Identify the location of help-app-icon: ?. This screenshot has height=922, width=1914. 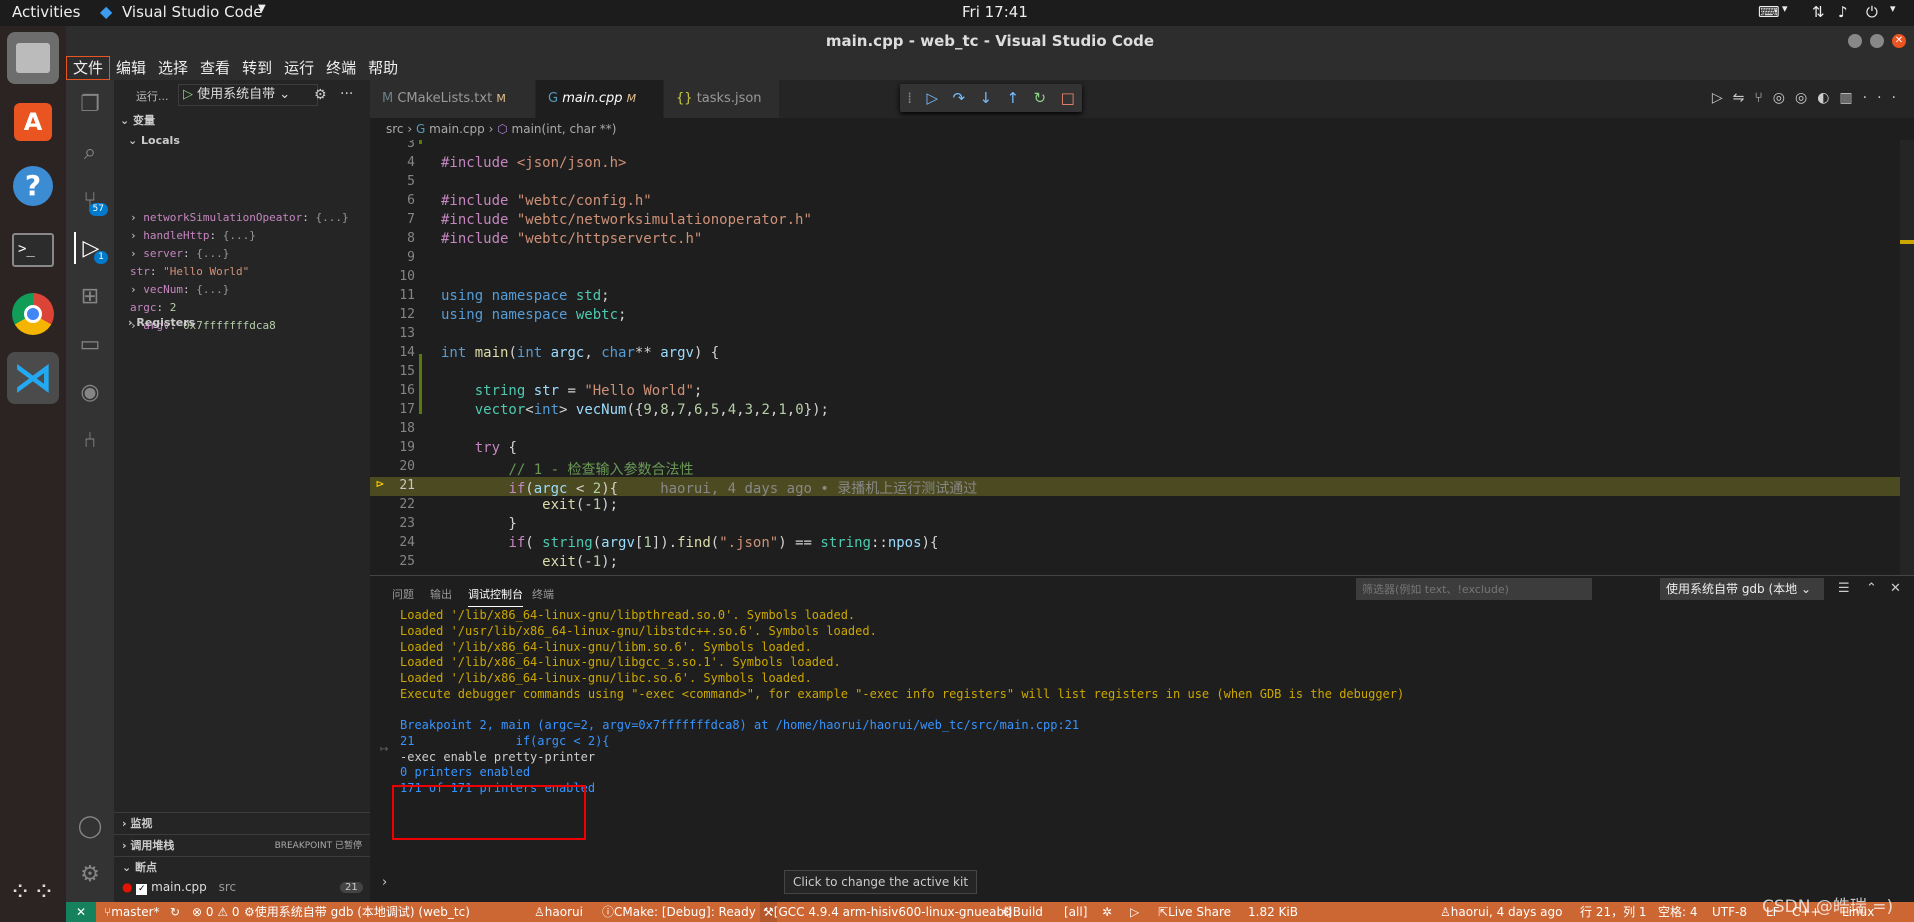
(33, 186).